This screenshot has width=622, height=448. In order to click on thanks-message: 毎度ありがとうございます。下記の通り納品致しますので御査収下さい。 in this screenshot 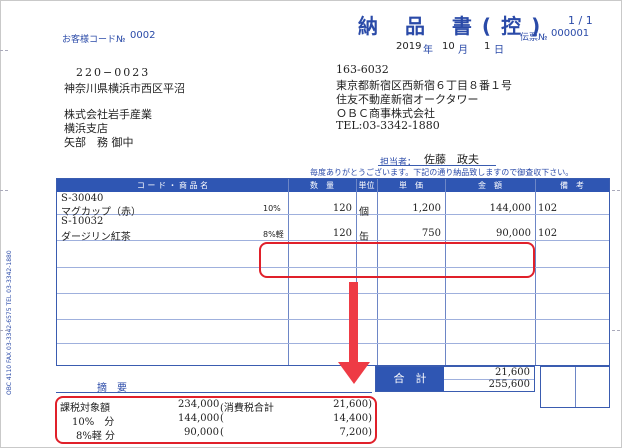, I will do `click(442, 172)`.